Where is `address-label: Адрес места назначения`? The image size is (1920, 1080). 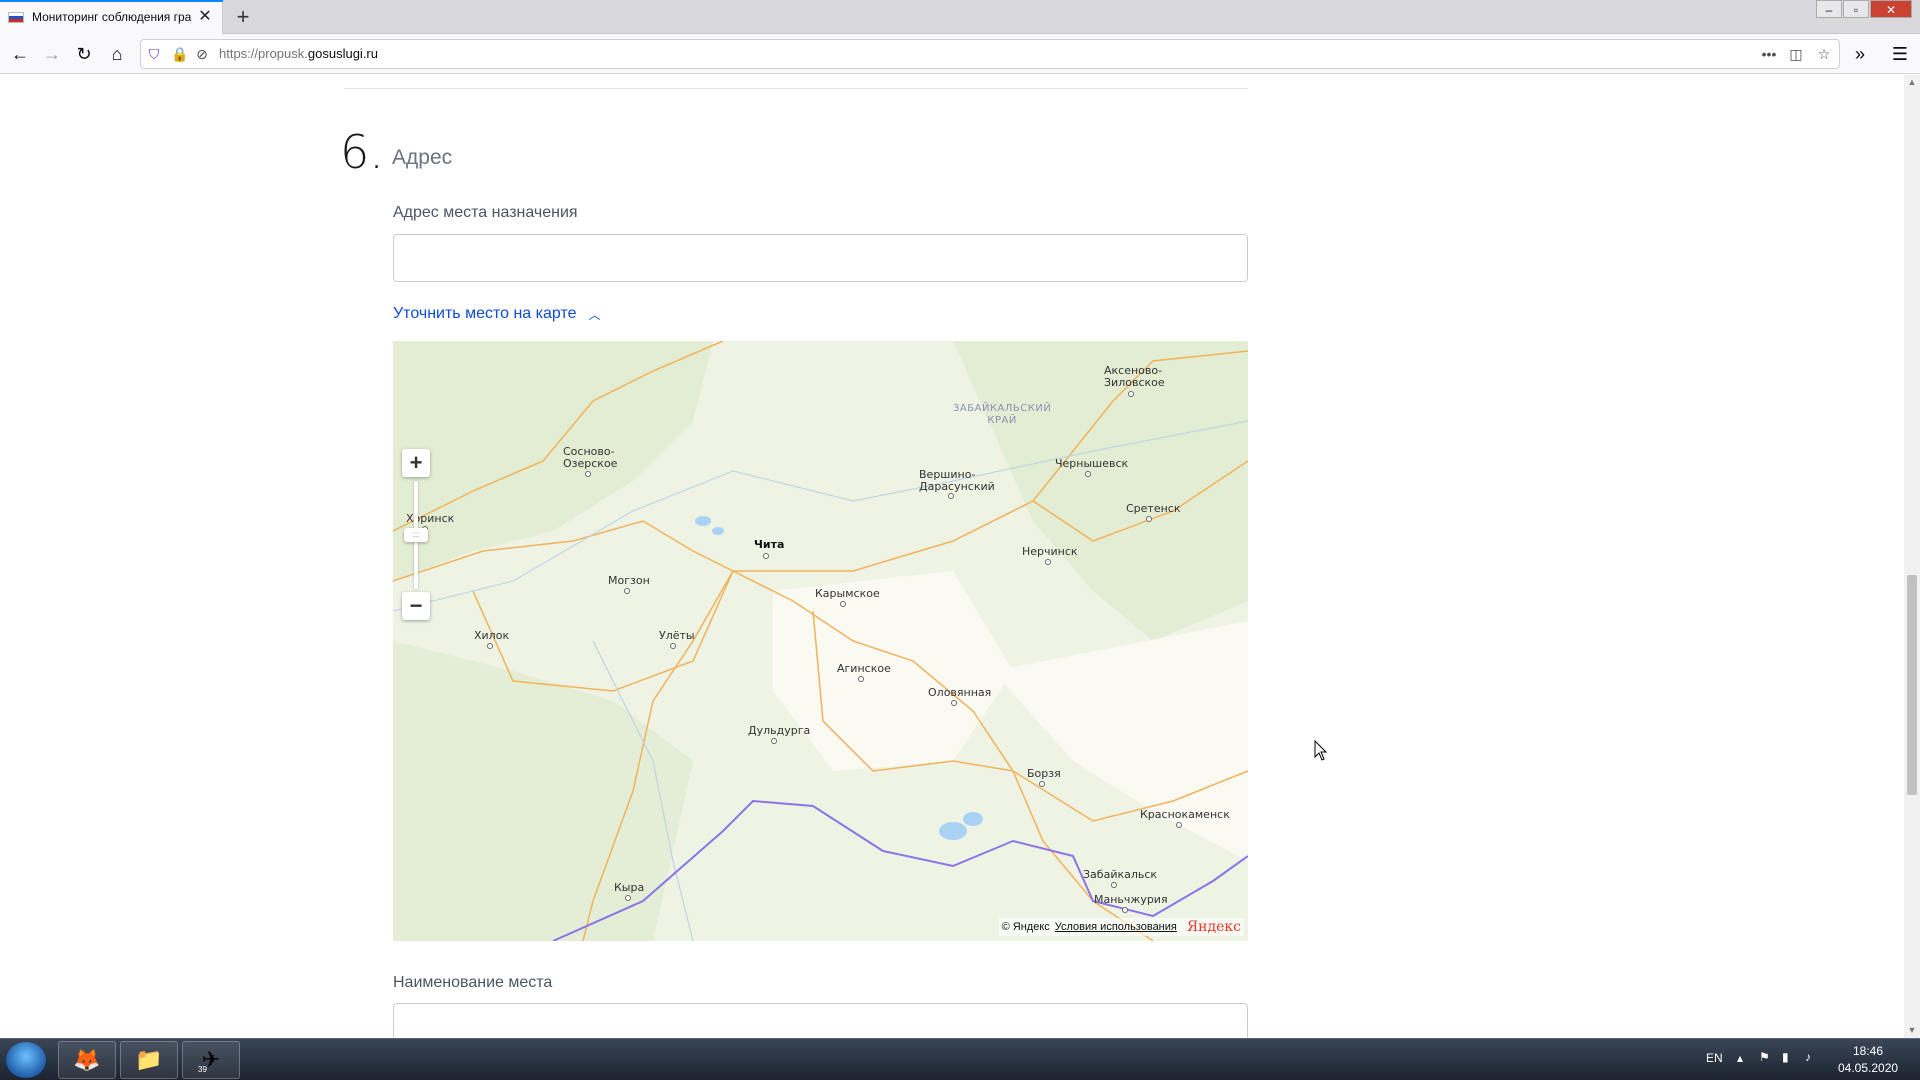
address-label: Адрес места назначения is located at coordinates (485, 212).